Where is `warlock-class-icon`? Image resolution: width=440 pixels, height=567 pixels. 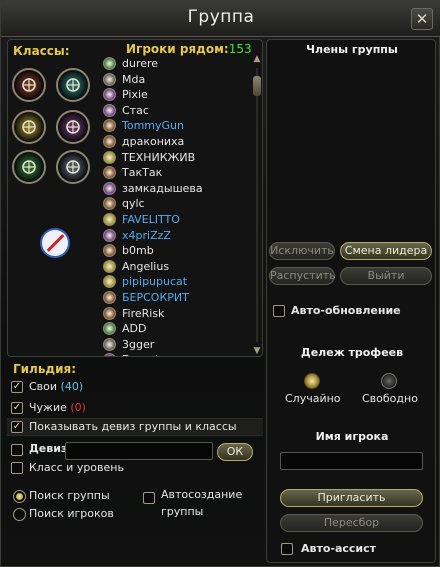 warlock-class-icon is located at coordinates (73, 127).